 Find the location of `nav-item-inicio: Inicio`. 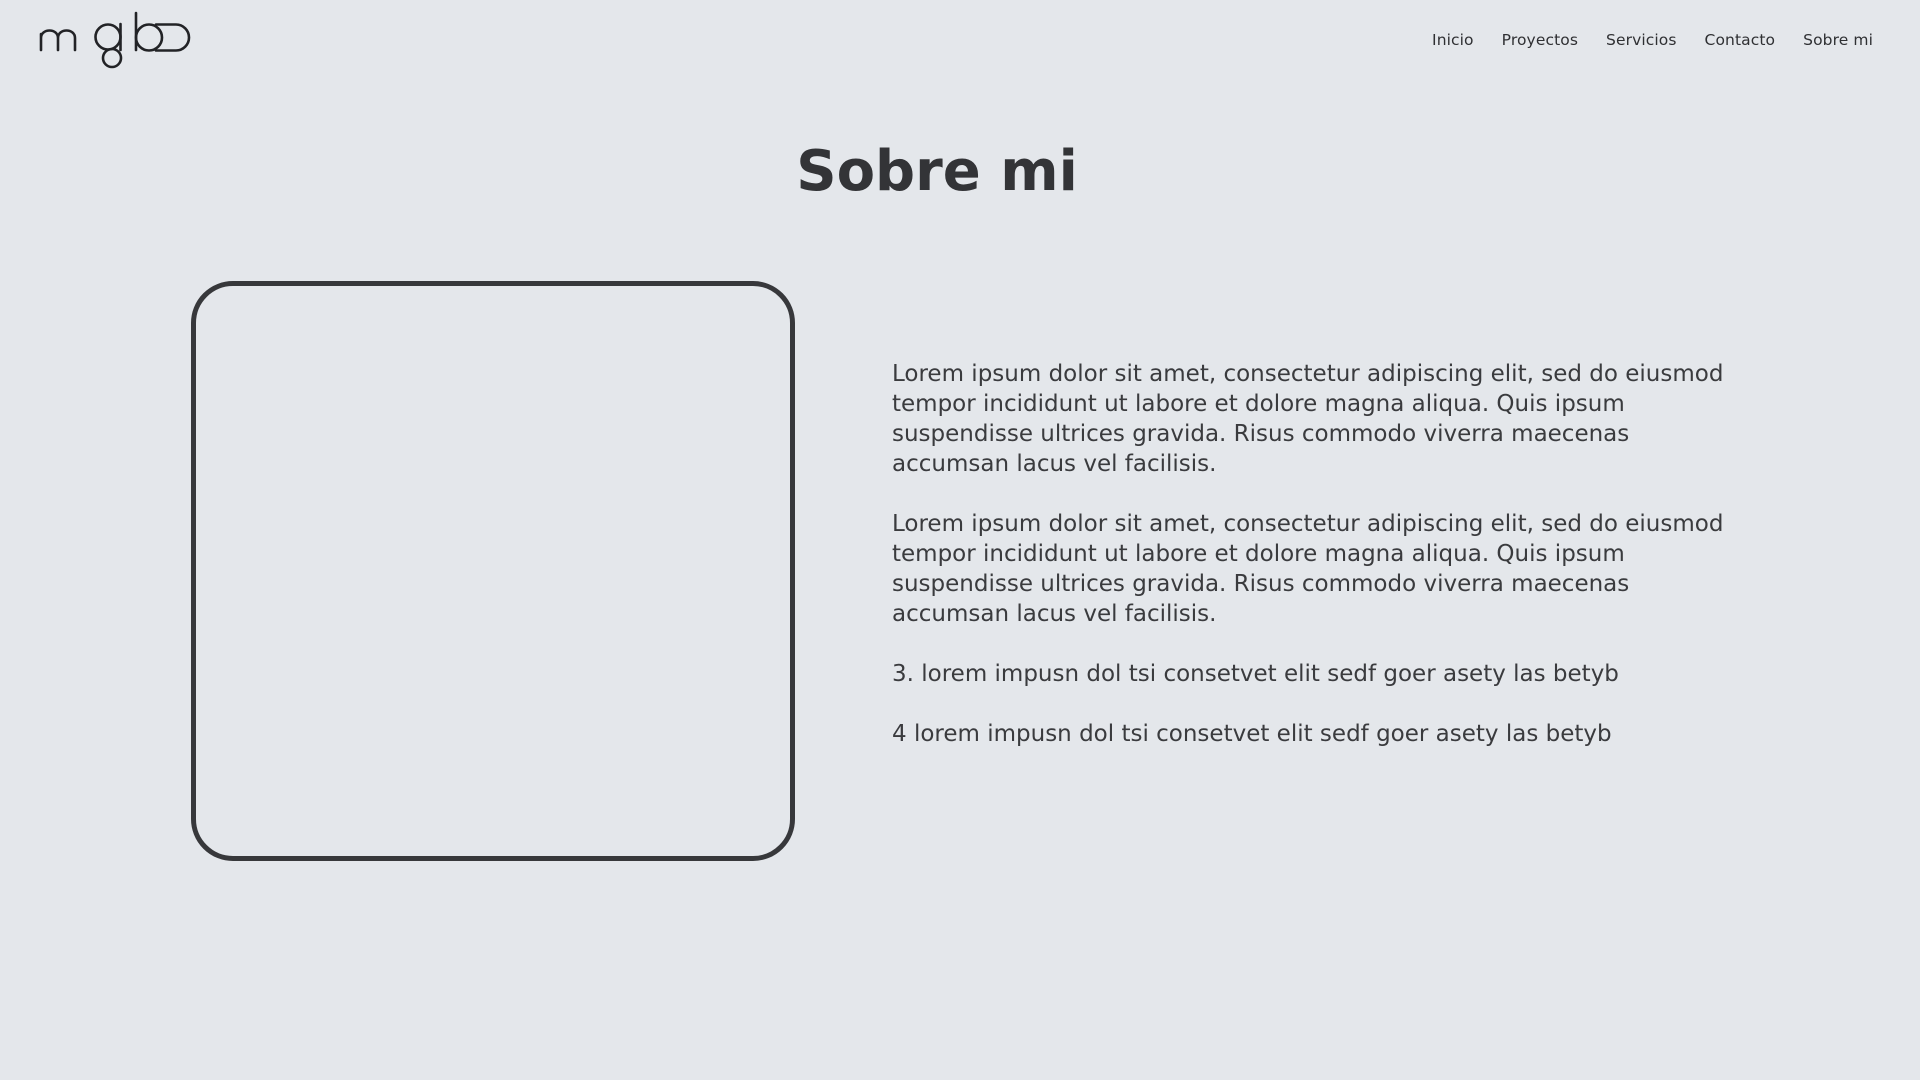

nav-item-inicio: Inicio is located at coordinates (1453, 40).